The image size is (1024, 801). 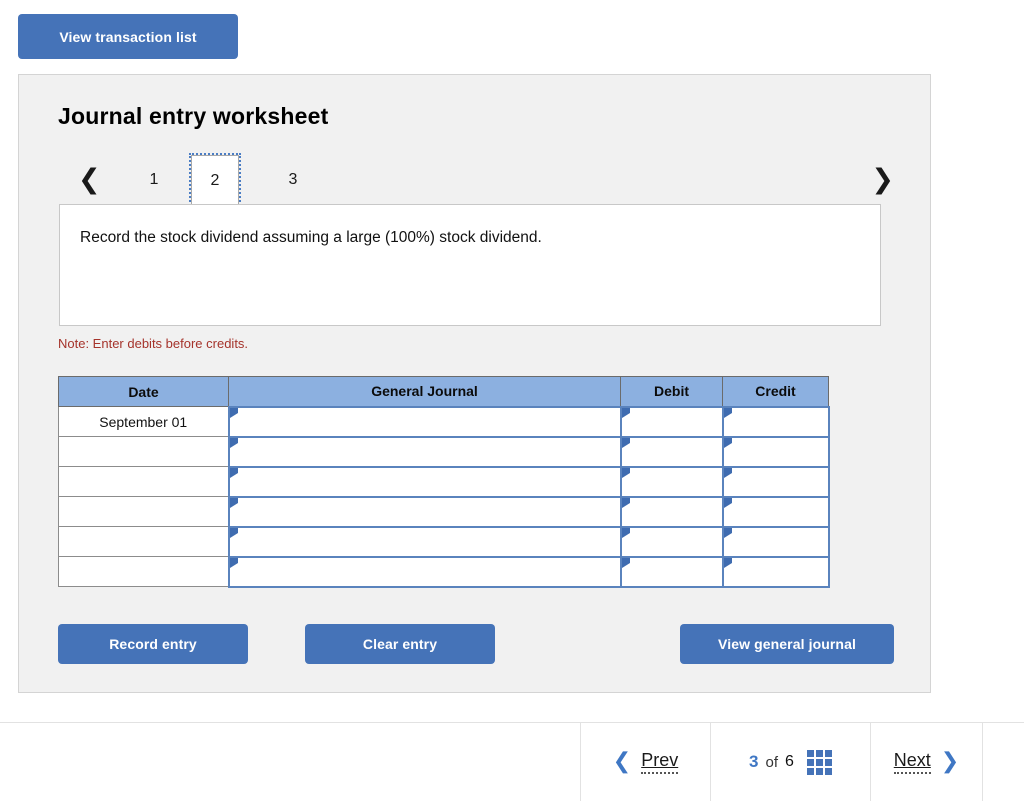 I want to click on worksheet-tabs: ❮ 1 2 3 ❯, so click(x=480, y=181).